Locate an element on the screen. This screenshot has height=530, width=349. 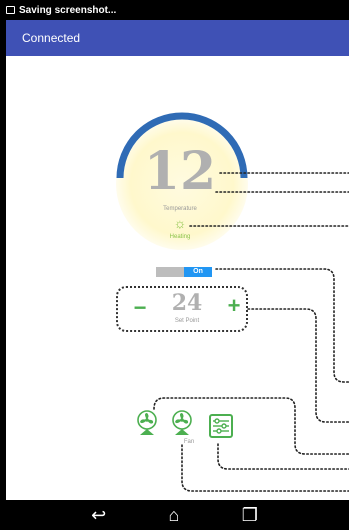
fan-button is located at coordinates (182, 423).